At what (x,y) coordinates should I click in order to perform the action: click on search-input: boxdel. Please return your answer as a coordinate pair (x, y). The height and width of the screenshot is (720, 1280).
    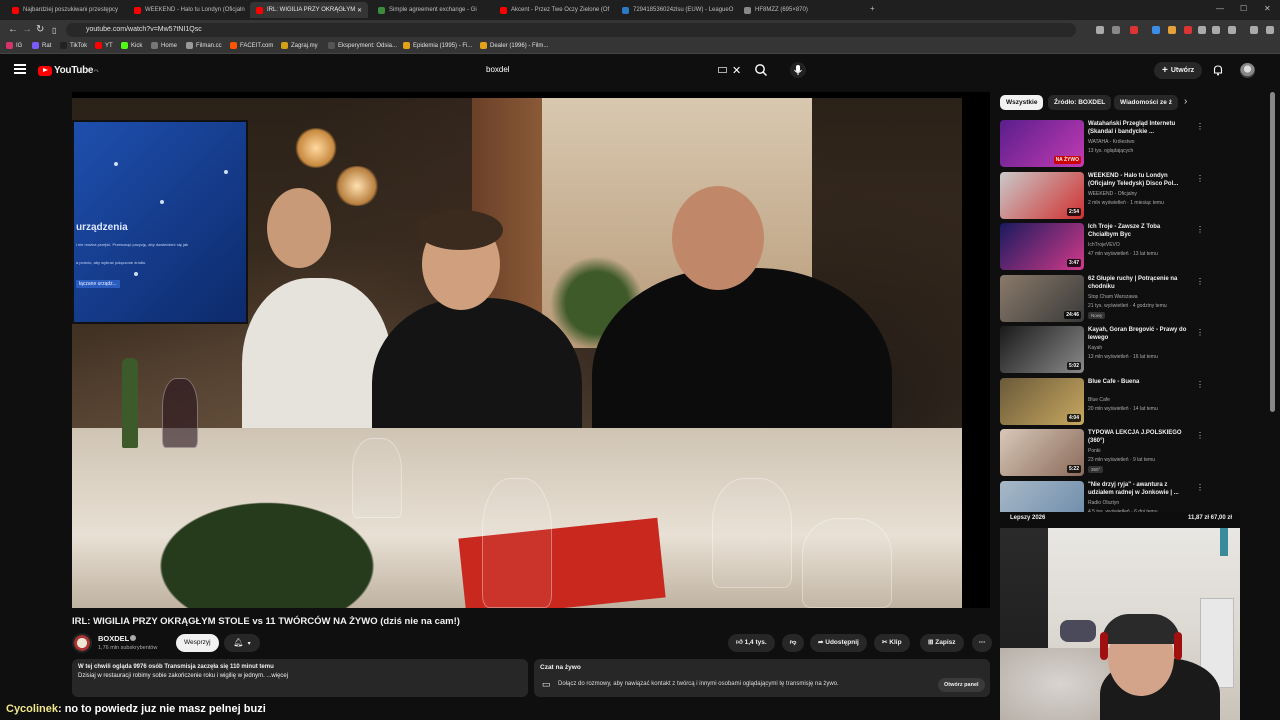
    Looking at the image, I should click on (613, 70).